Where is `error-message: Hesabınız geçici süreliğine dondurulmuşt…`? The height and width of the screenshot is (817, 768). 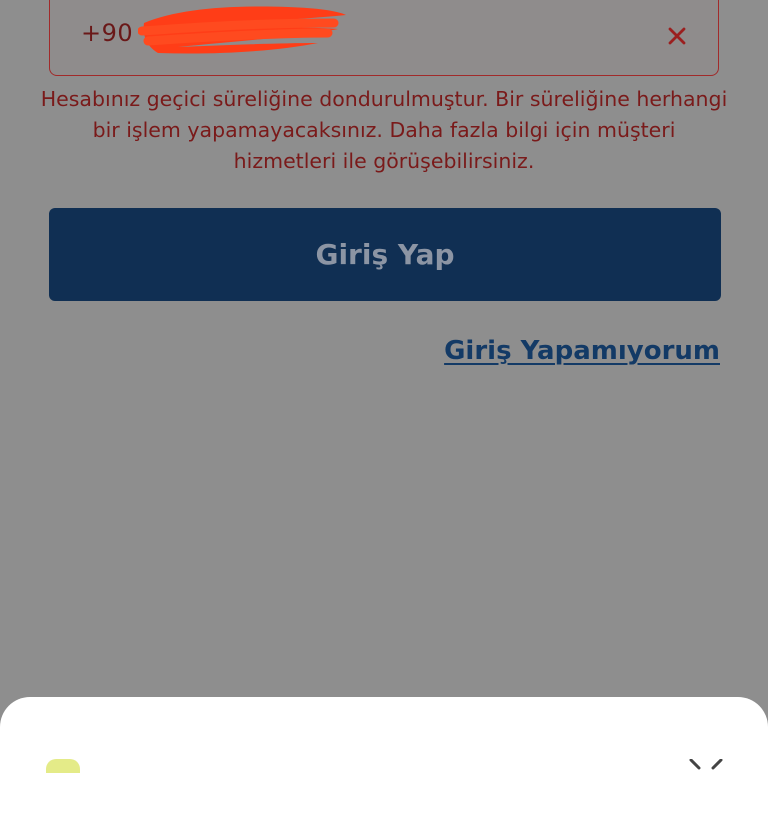 error-message: Hesabınız geçici süreliğine dondurulmuşt… is located at coordinates (384, 130).